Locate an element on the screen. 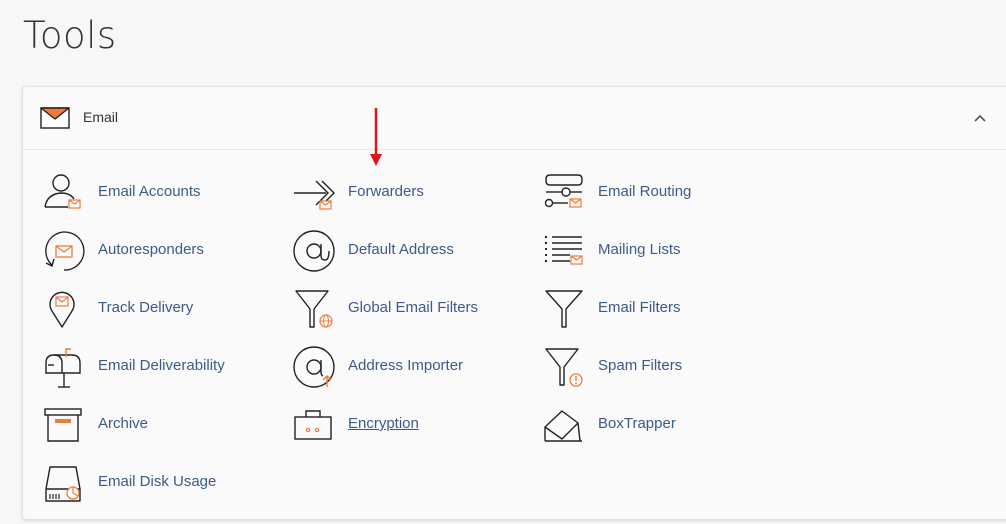 Image resolution: width=1006 pixels, height=524 pixels. tool-label: Email Deliverability is located at coordinates (161, 365).